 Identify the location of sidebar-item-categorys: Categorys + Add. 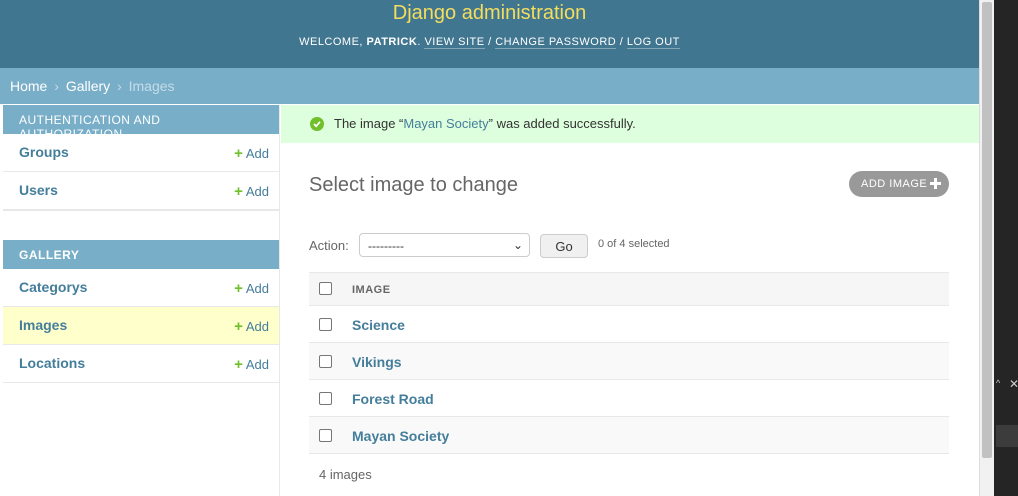
(141, 288).